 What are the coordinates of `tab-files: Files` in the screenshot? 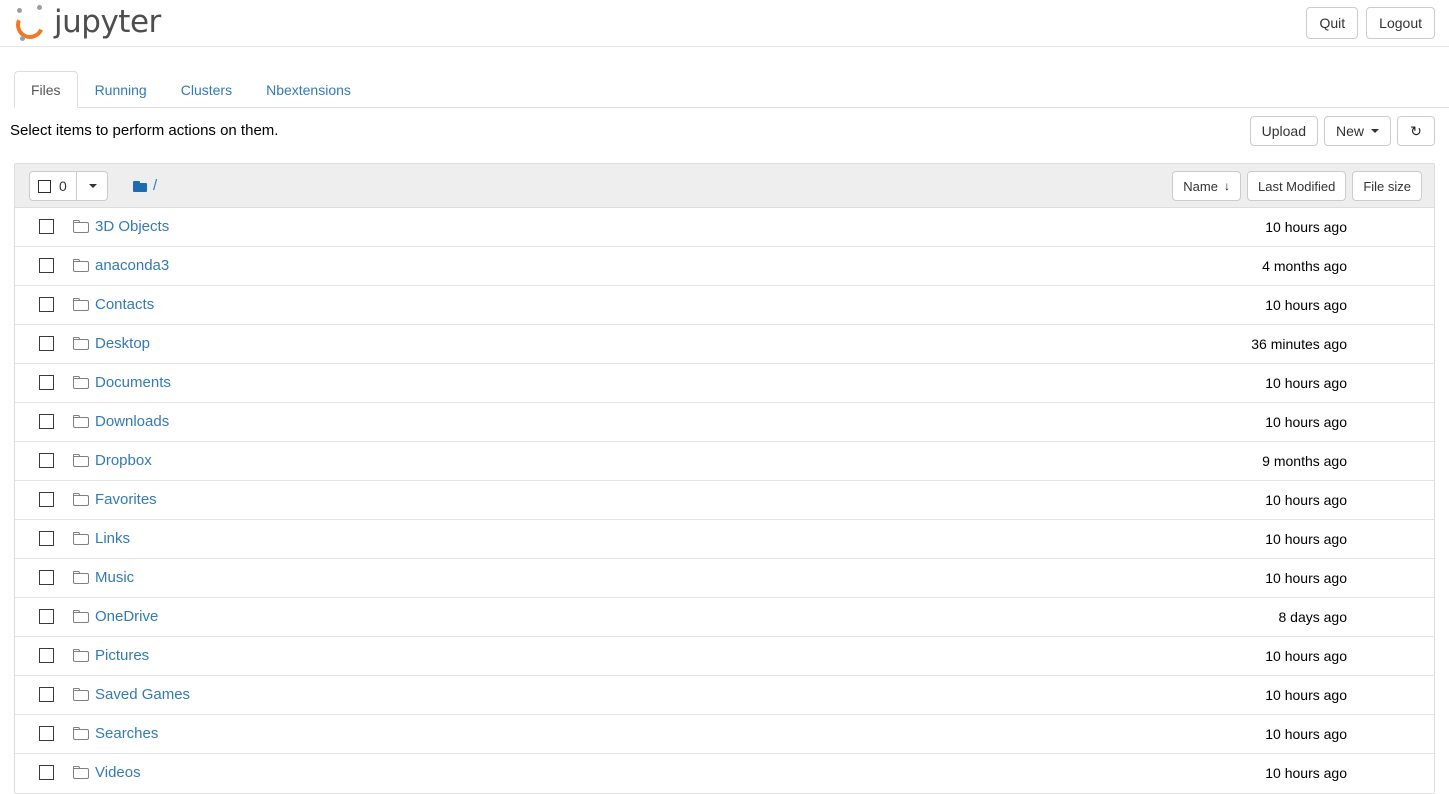 It's located at (46, 89).